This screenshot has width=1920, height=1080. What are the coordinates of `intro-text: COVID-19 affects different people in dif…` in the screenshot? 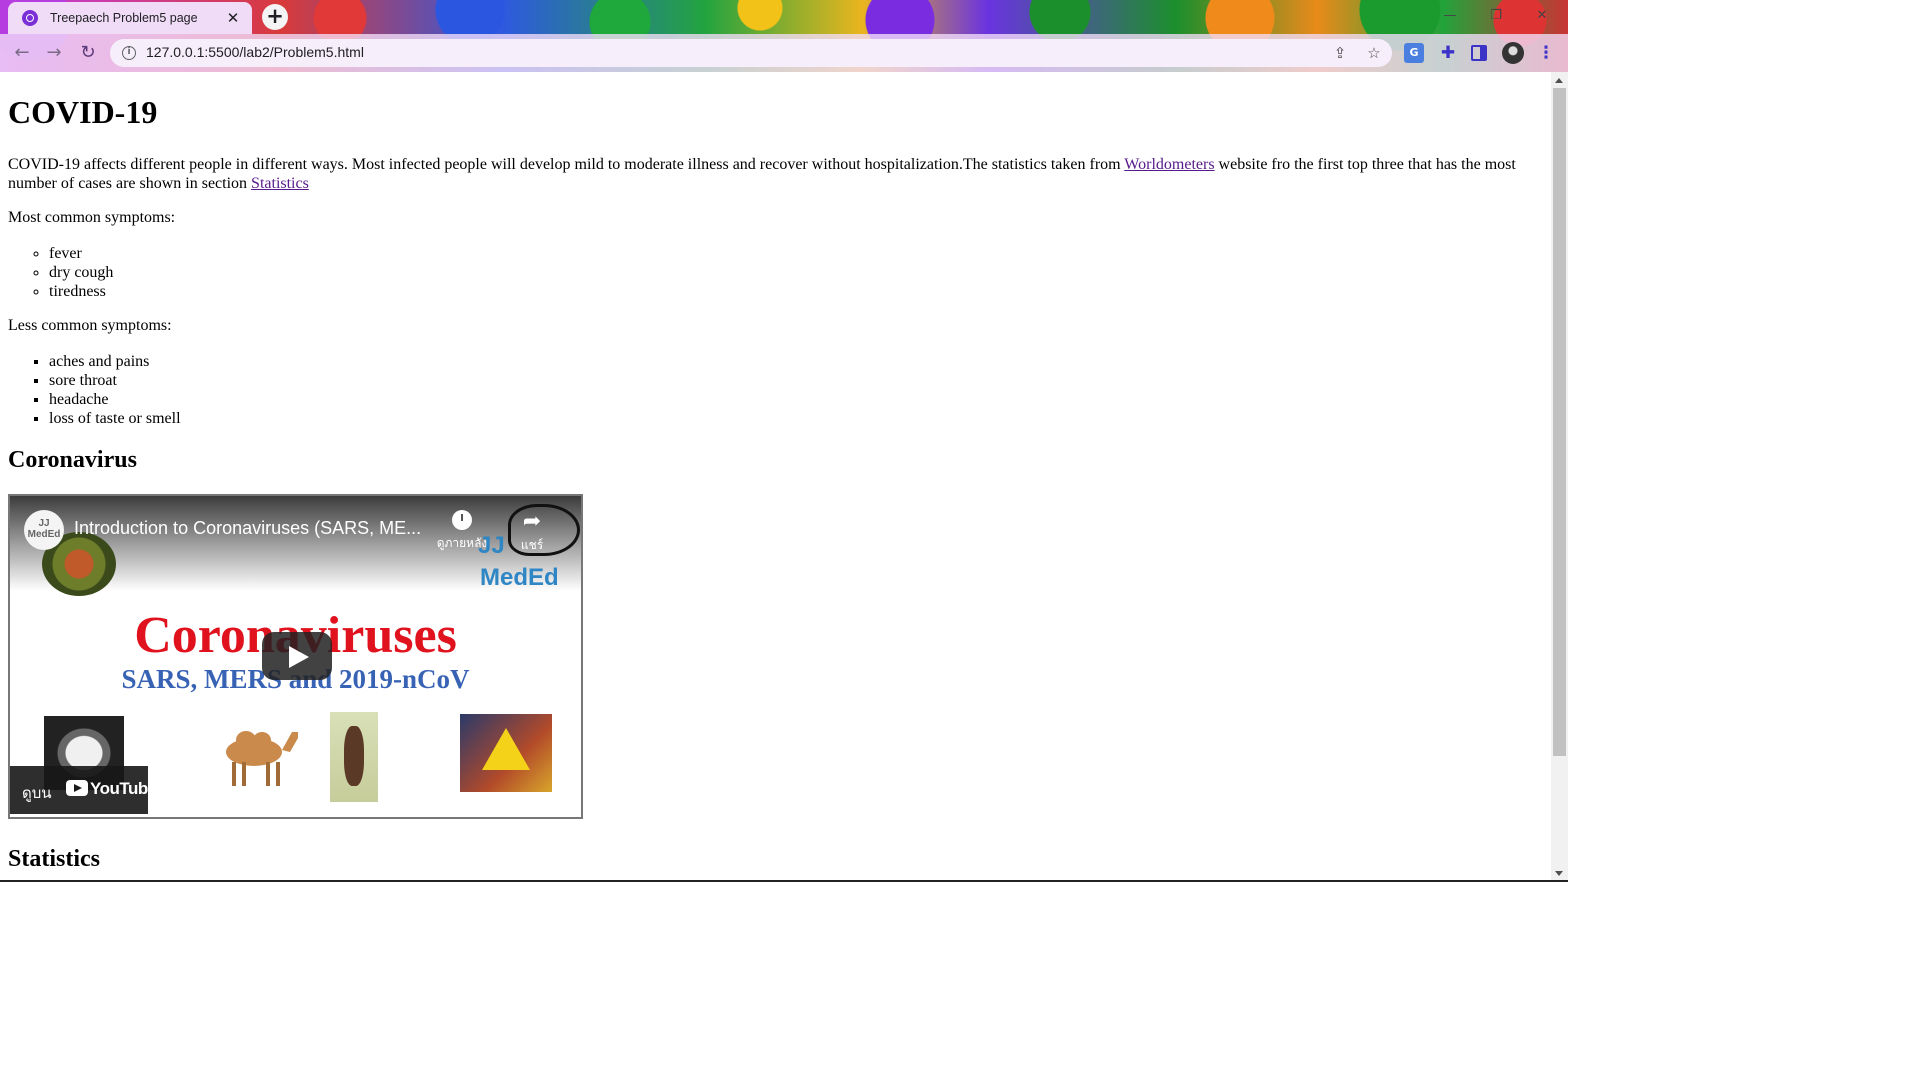 It's located at (566, 164).